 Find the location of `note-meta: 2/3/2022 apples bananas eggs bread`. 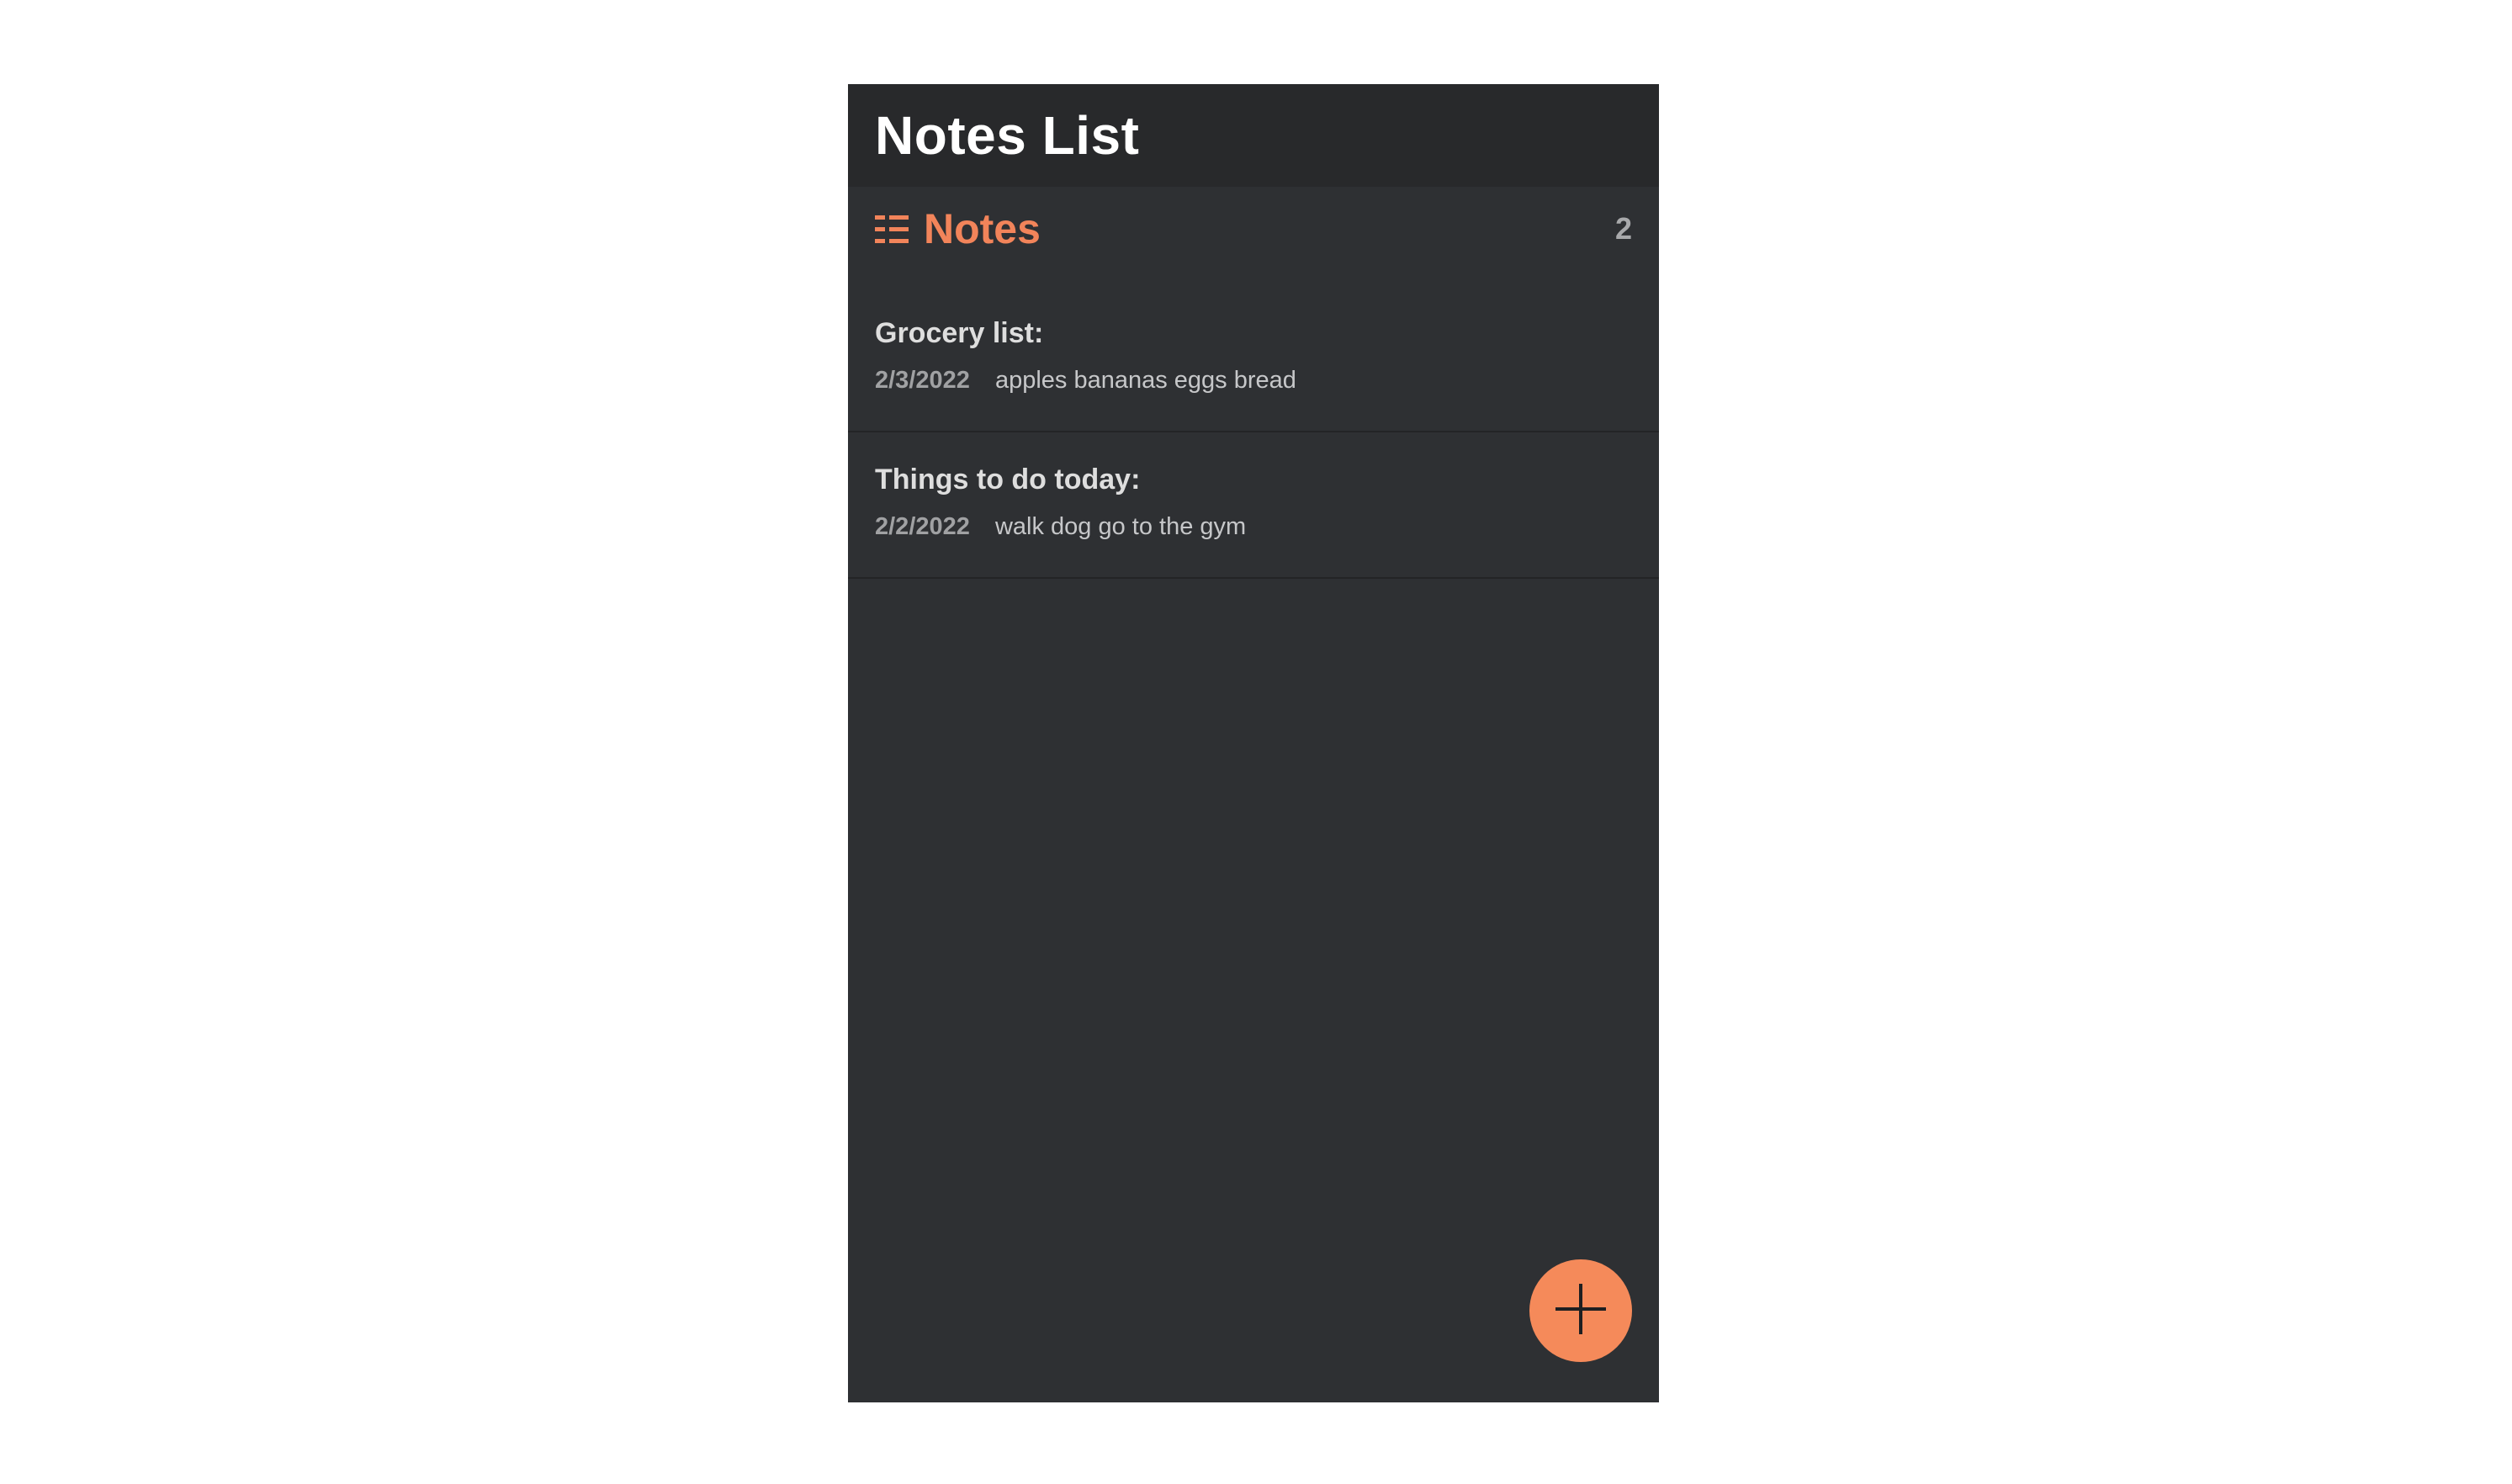

note-meta: 2/3/2022 apples bananas eggs bread is located at coordinates (1253, 380).